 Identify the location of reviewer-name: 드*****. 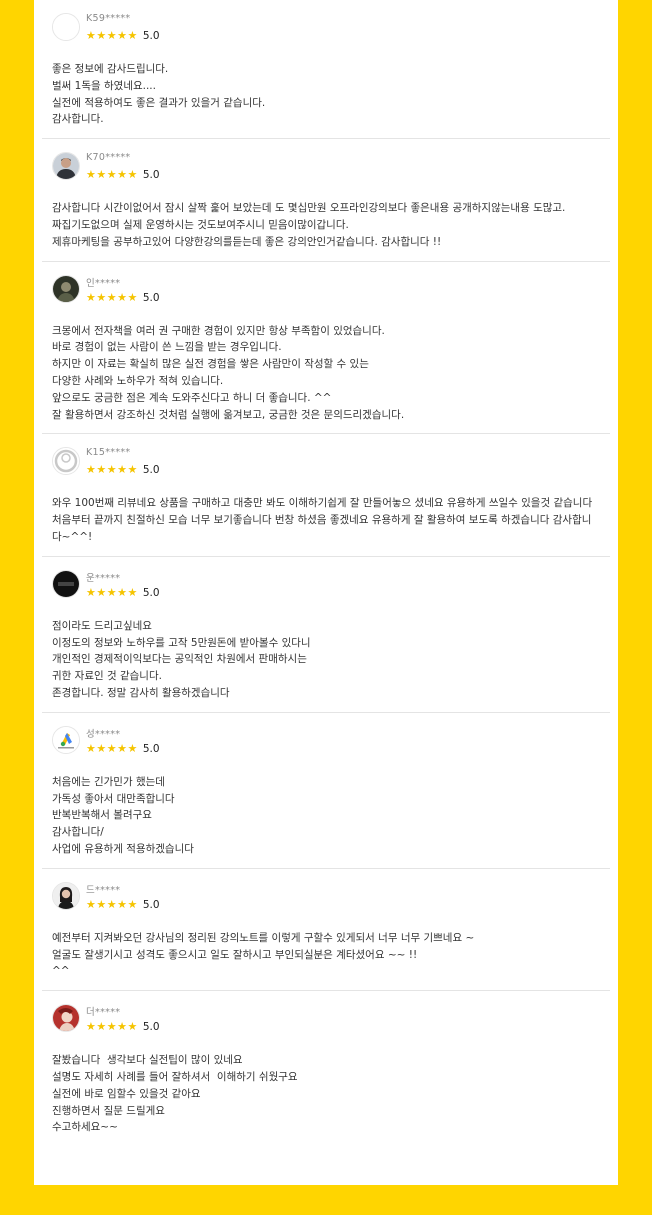
(103, 890).